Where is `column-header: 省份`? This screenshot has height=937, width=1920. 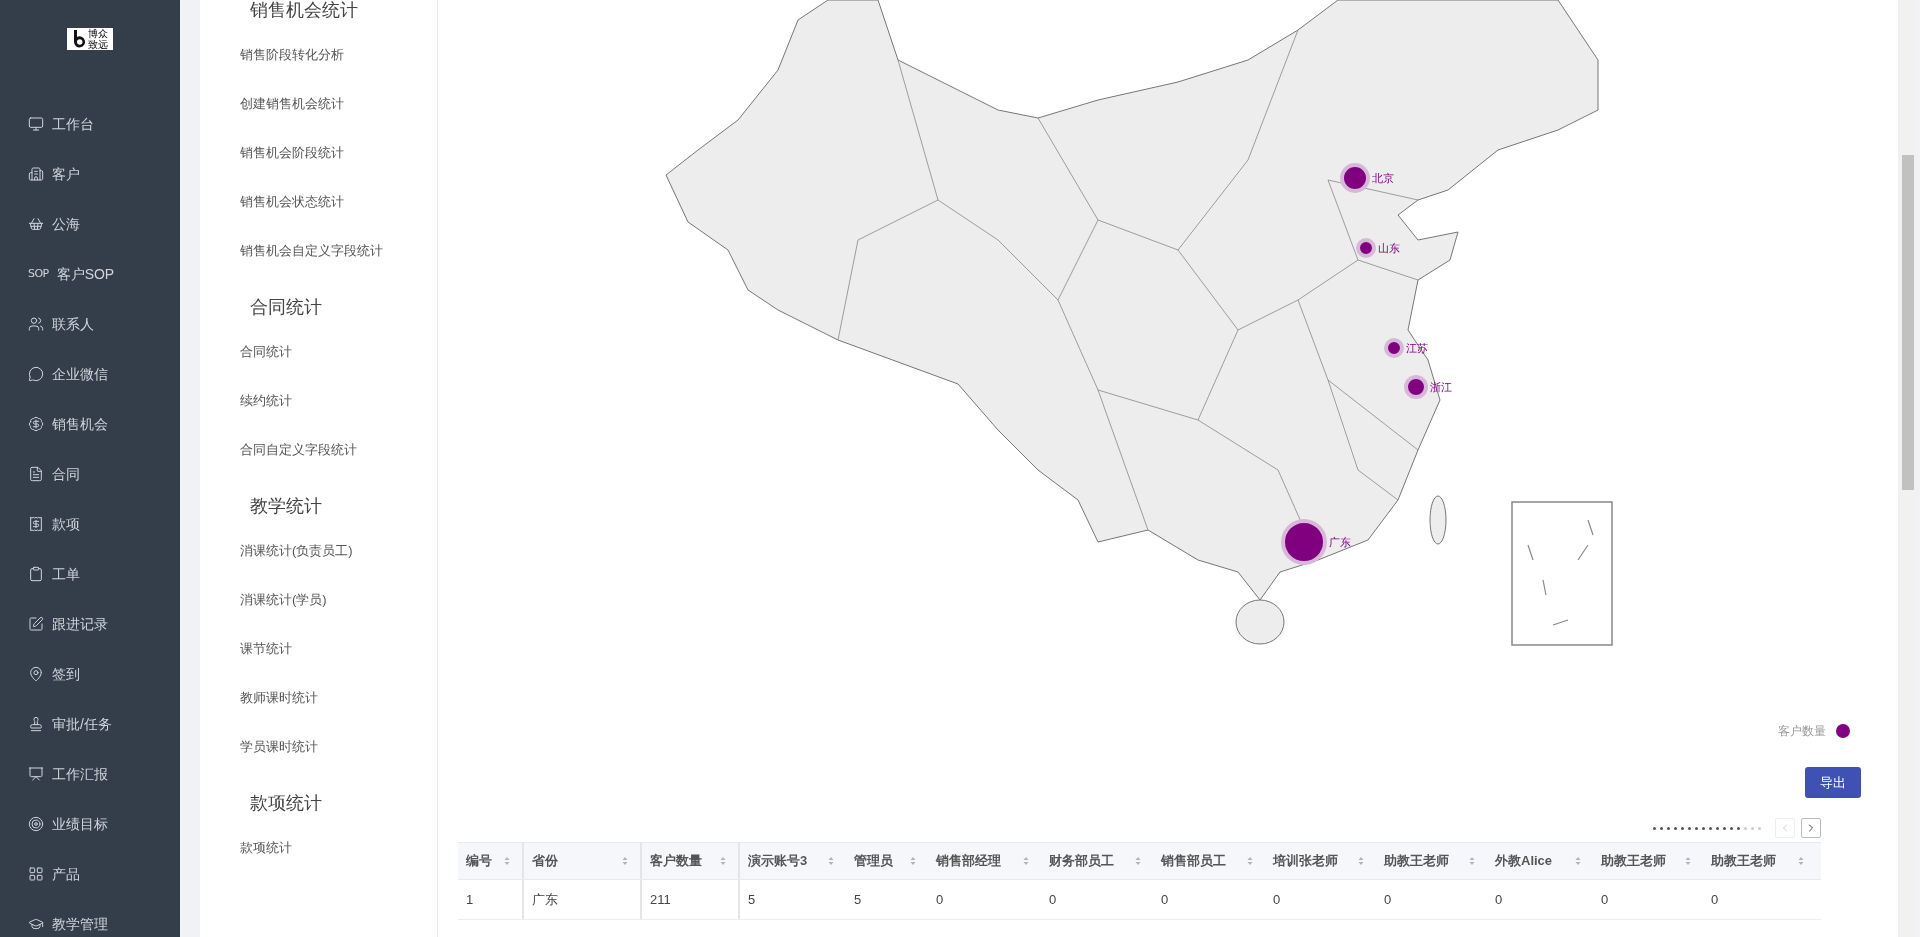
column-header: 省份 is located at coordinates (545, 861).